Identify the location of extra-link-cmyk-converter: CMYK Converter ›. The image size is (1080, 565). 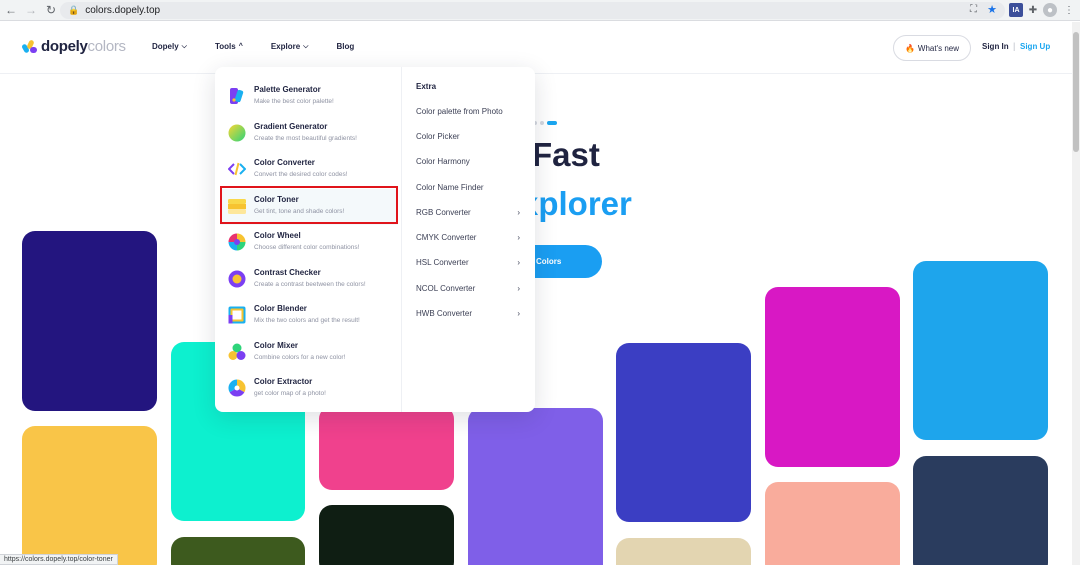
(468, 237).